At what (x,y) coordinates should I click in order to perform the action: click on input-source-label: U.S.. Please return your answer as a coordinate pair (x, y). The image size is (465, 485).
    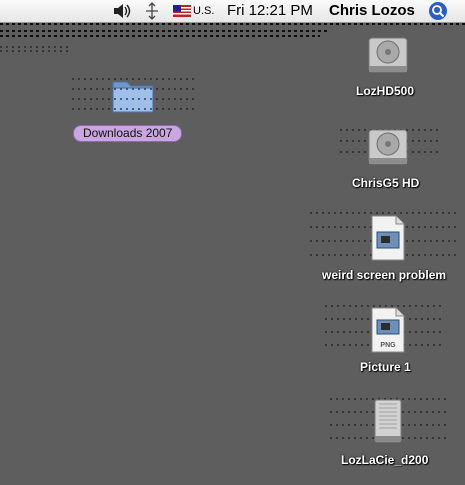
    Looking at the image, I should click on (203, 11).